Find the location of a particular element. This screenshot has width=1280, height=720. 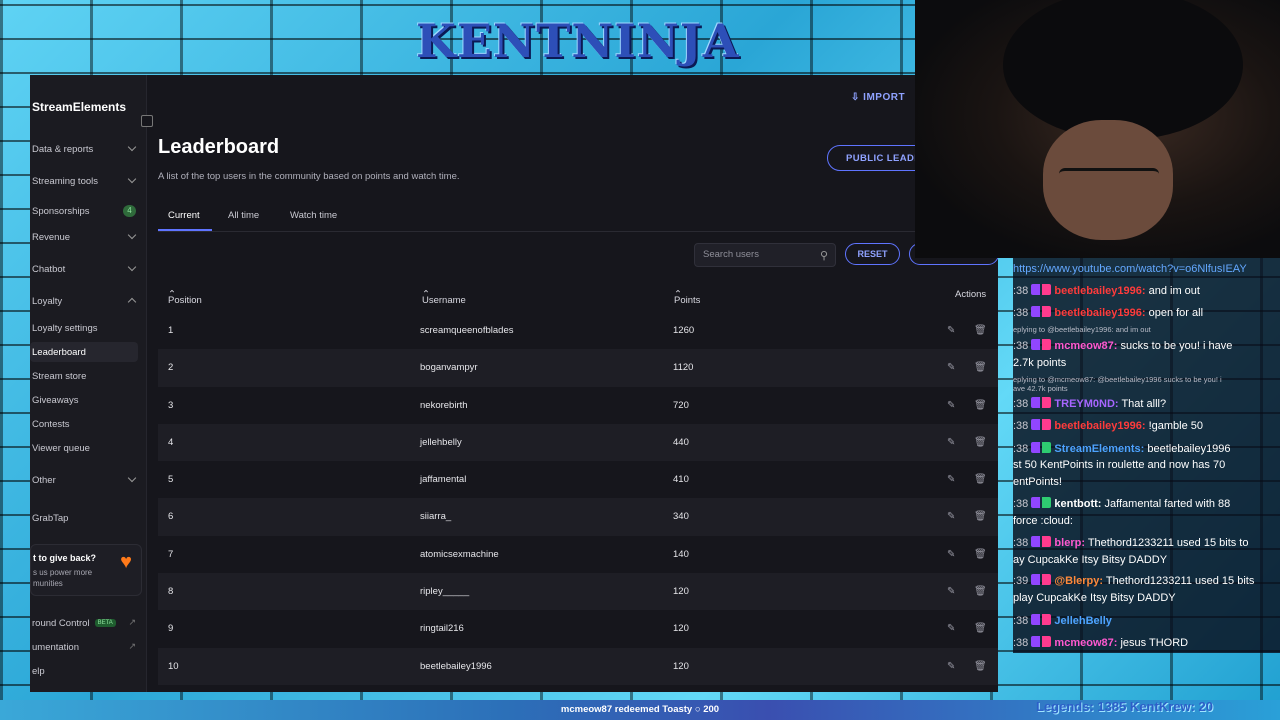

sidebar-item-help: elp is located at coordinates (84, 671).